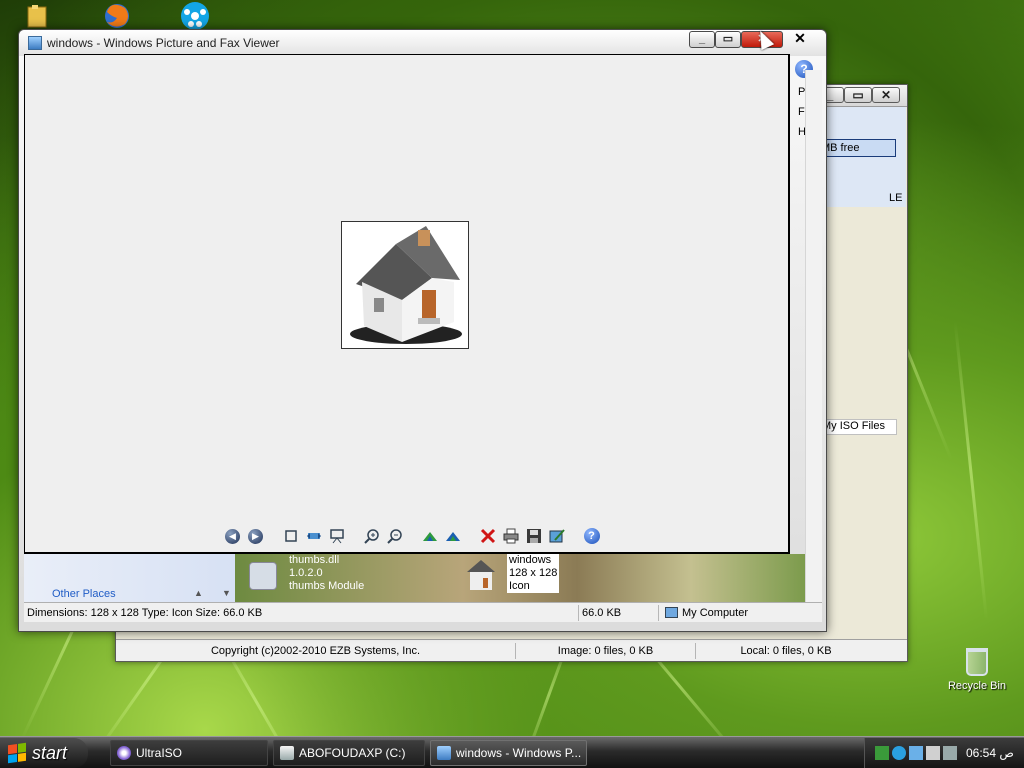 The height and width of the screenshot is (768, 1024). Describe the element at coordinates (314, 560) in the screenshot. I see `thumb1-name: thumbs.dll` at that location.